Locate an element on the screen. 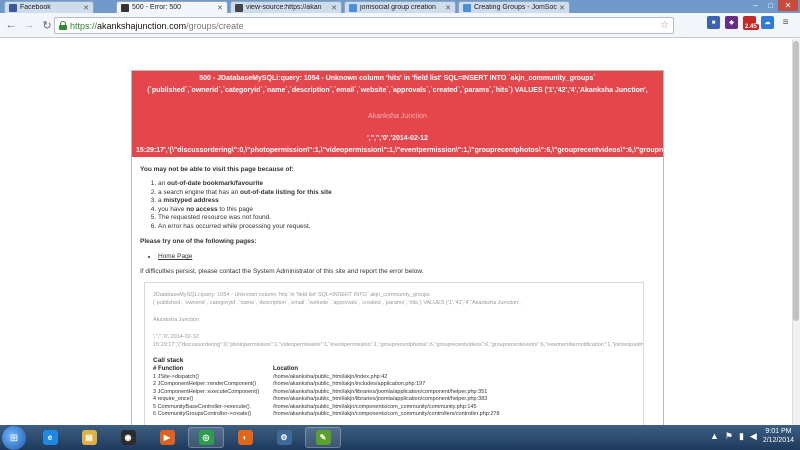 The height and width of the screenshot is (450, 800). list-item: you have no access to this page is located at coordinates (406, 210).